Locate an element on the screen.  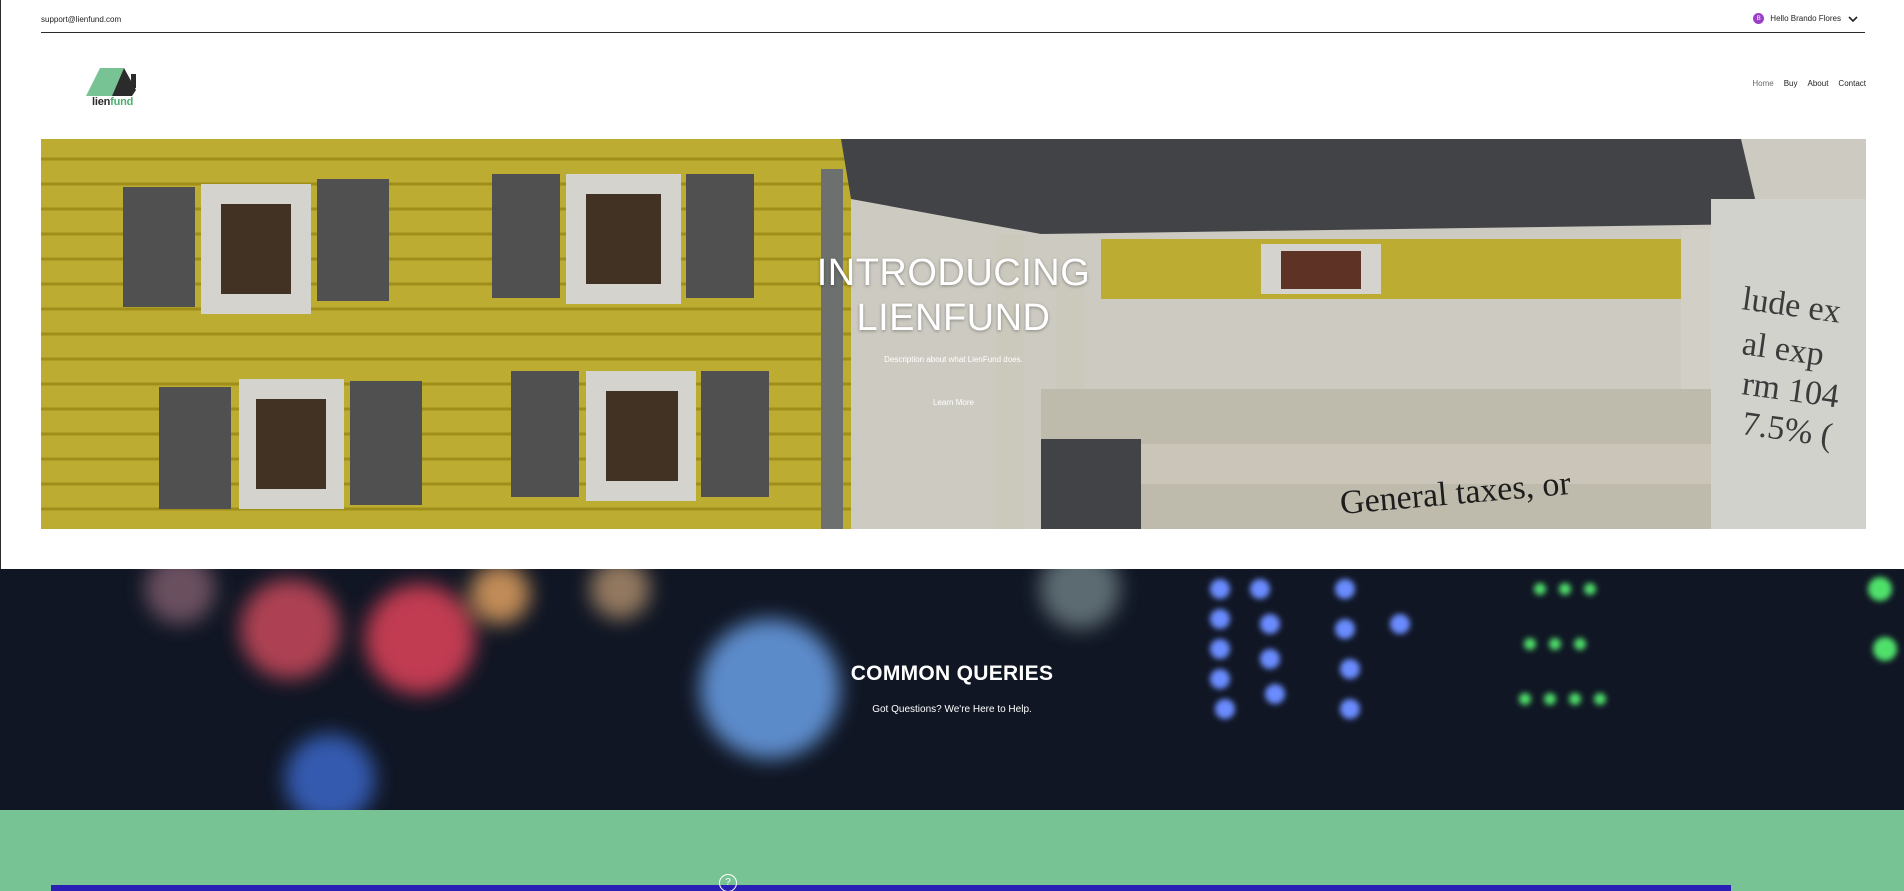
faq-blue-strip is located at coordinates (891, 888).